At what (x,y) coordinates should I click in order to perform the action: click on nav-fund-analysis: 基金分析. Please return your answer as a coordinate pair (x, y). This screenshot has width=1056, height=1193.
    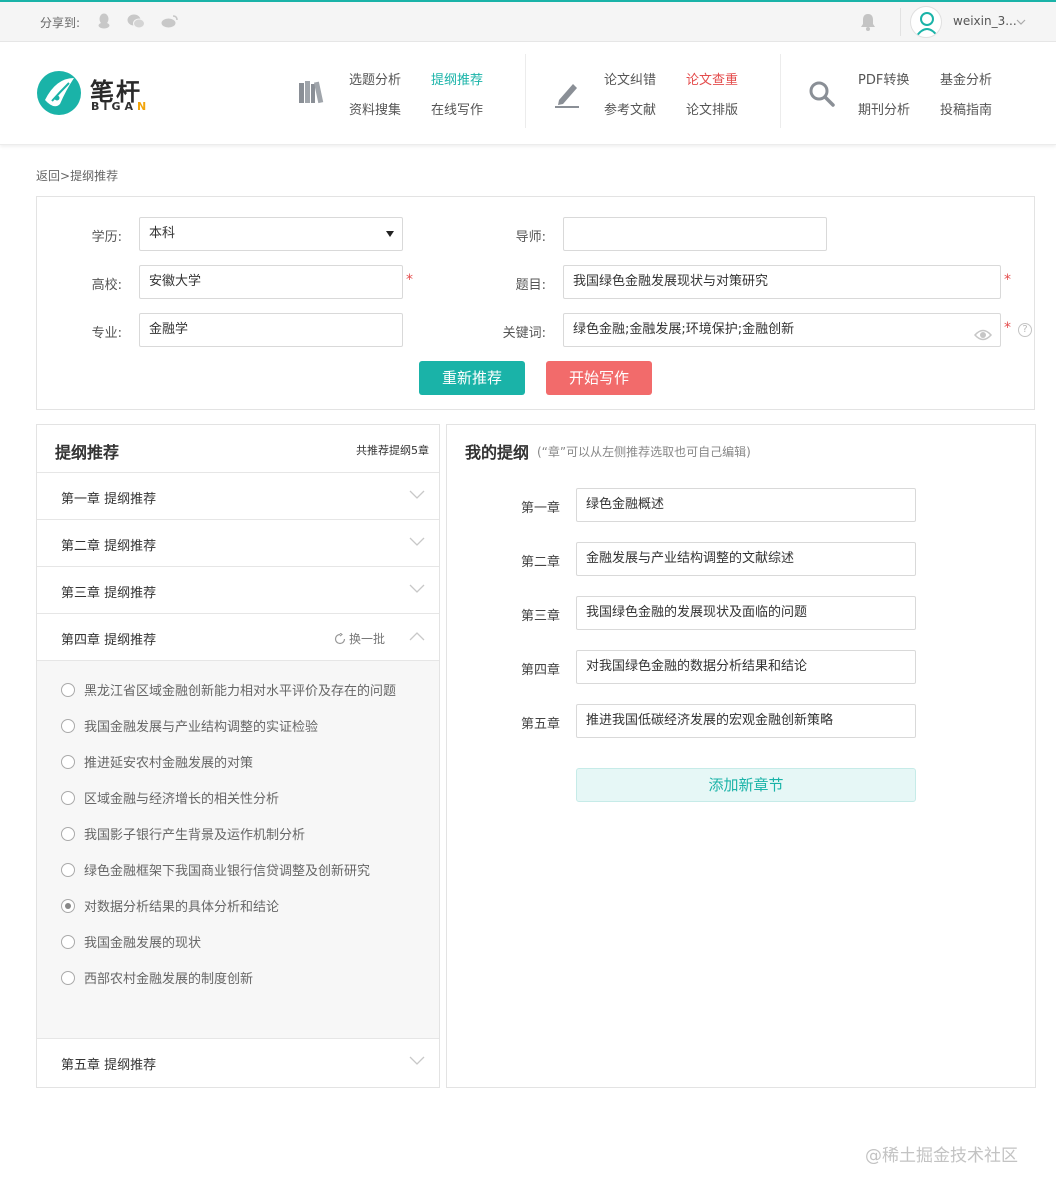
    Looking at the image, I should click on (966, 78).